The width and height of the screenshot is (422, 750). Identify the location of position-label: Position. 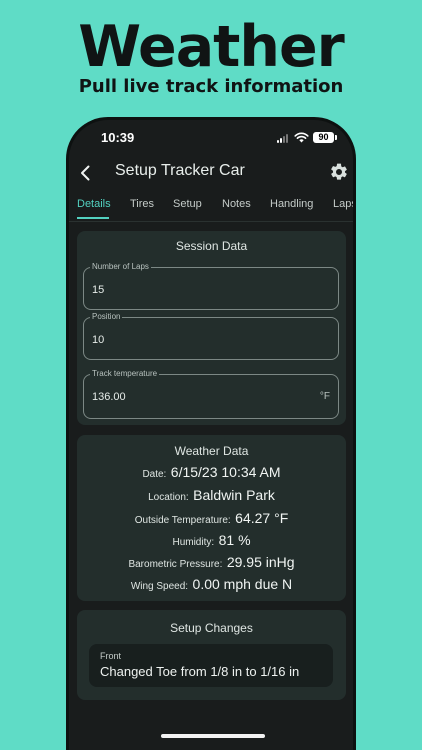
(106, 316).